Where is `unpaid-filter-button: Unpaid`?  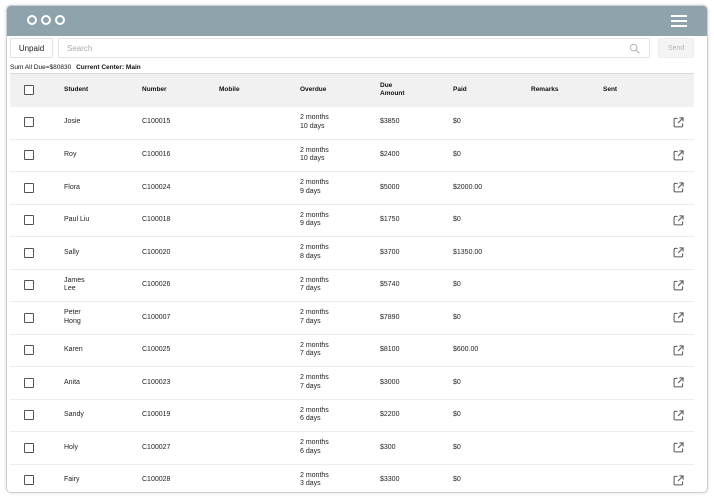 unpaid-filter-button: Unpaid is located at coordinates (31, 48).